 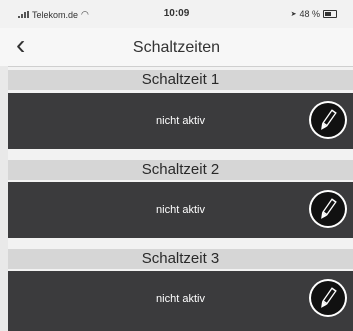 I want to click on page-title: Schaltzeiten, so click(x=176, y=47).